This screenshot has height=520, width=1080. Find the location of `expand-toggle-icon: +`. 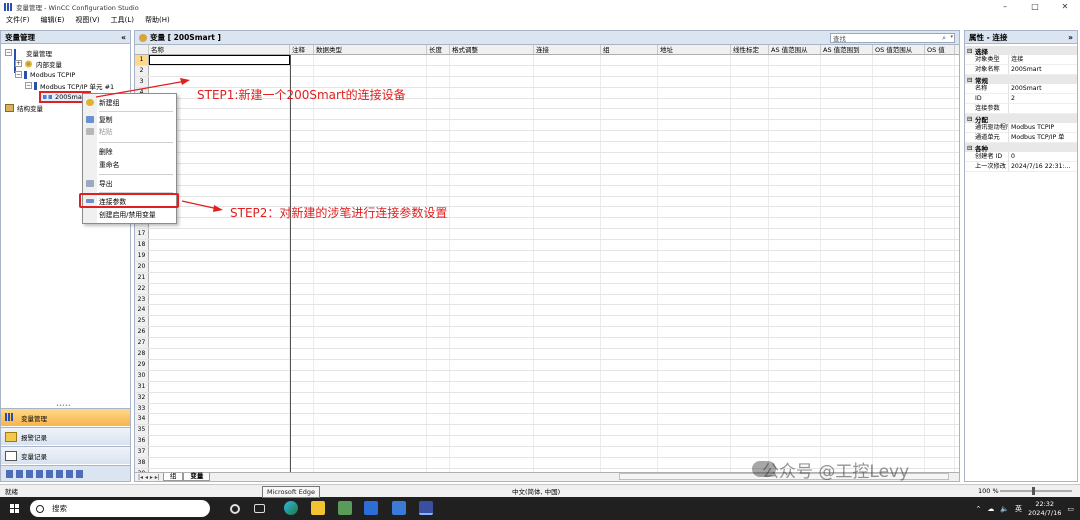

expand-toggle-icon: + is located at coordinates (18, 63).